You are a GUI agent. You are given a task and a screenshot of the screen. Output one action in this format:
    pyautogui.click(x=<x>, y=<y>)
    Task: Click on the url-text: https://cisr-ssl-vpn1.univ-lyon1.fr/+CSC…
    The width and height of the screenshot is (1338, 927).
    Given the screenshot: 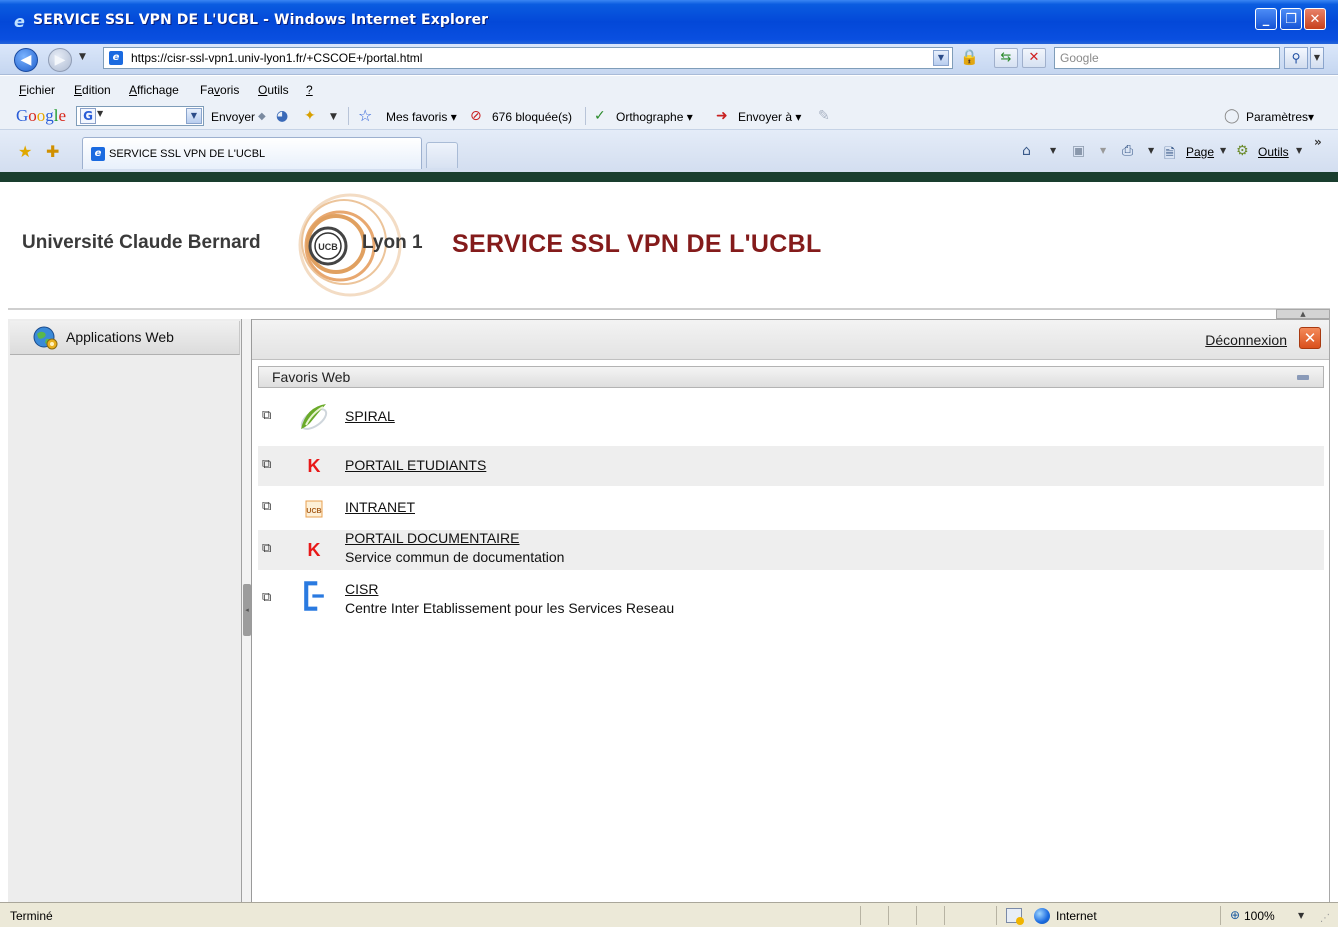 What is the action you would take?
    pyautogui.click(x=276, y=58)
    